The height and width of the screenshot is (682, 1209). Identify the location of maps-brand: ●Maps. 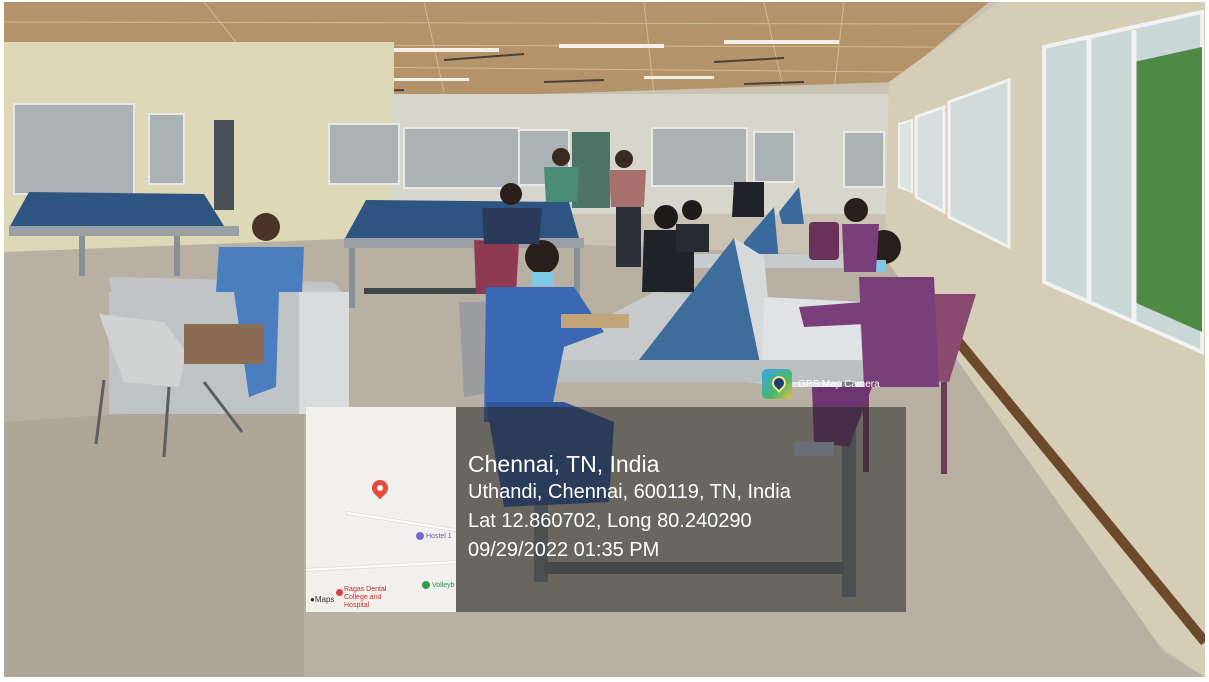
(322, 599).